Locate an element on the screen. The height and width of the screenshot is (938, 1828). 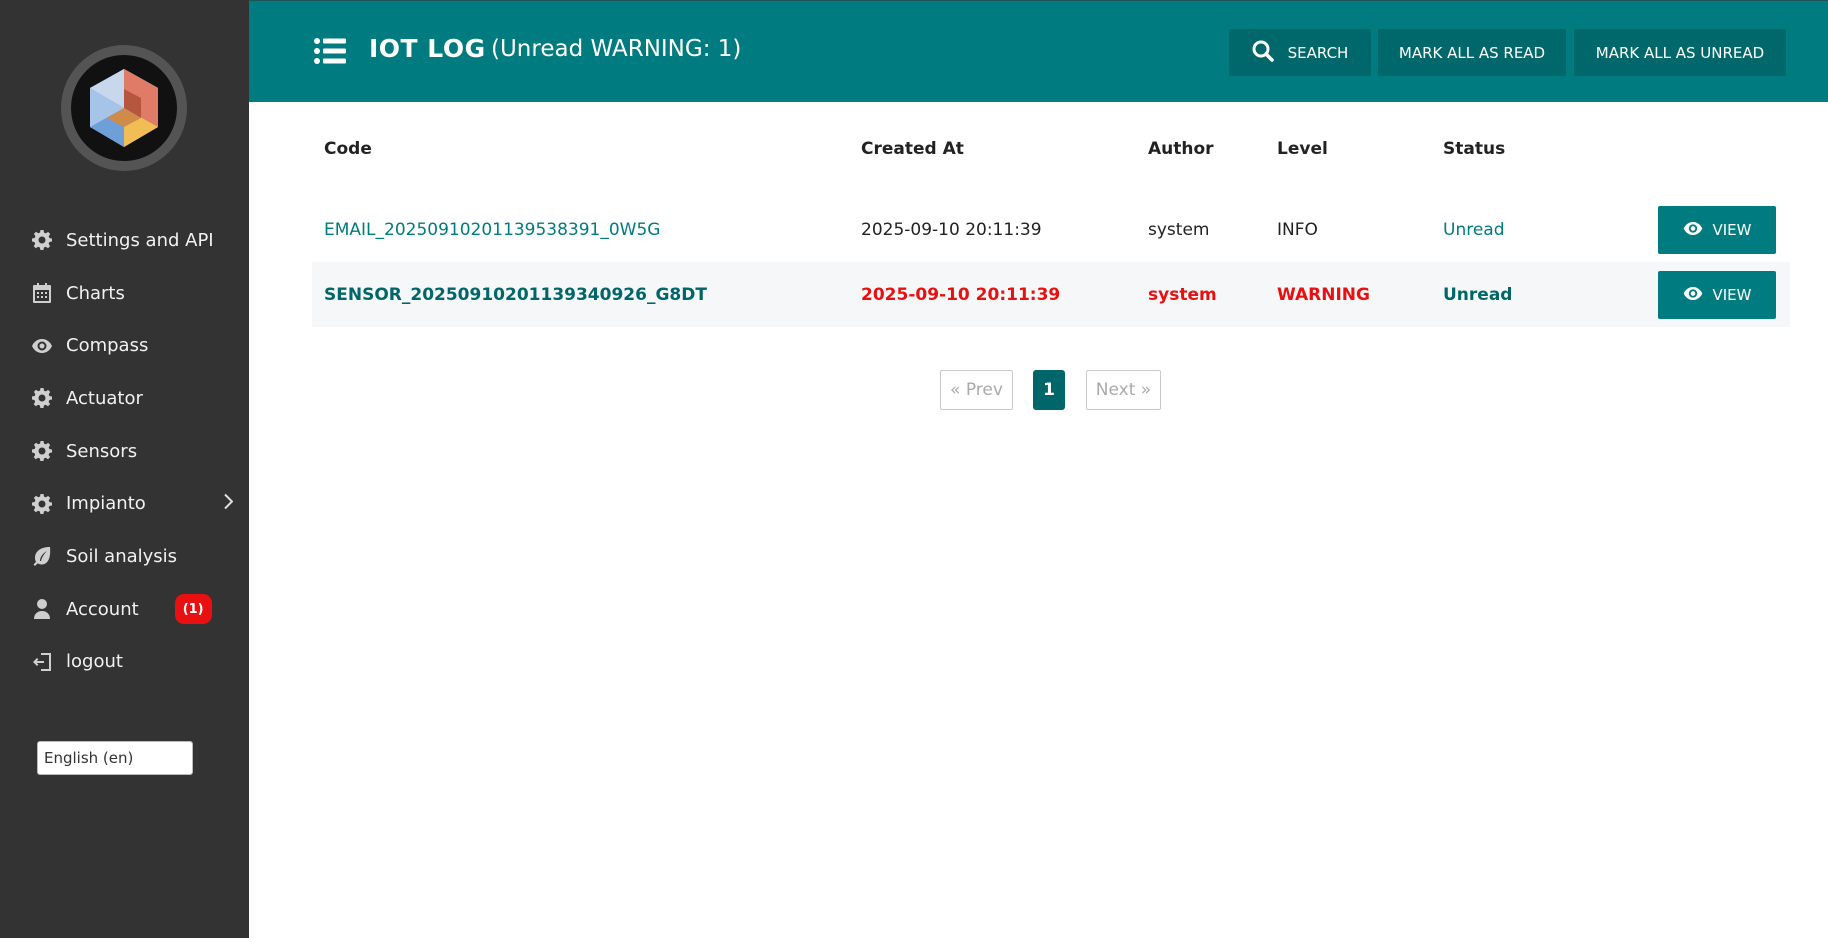
level-cell: INFO is located at coordinates (1297, 229).